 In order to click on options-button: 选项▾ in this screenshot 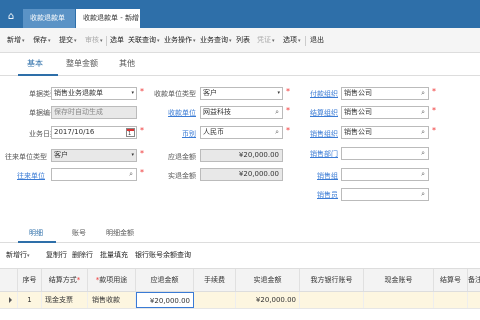, I will do `click(292, 40)`.